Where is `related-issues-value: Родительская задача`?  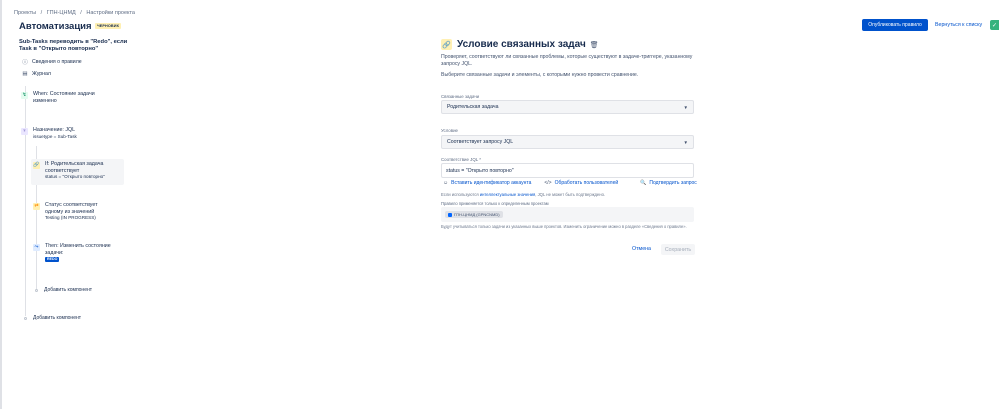
related-issues-value: Родительская задача is located at coordinates (473, 107).